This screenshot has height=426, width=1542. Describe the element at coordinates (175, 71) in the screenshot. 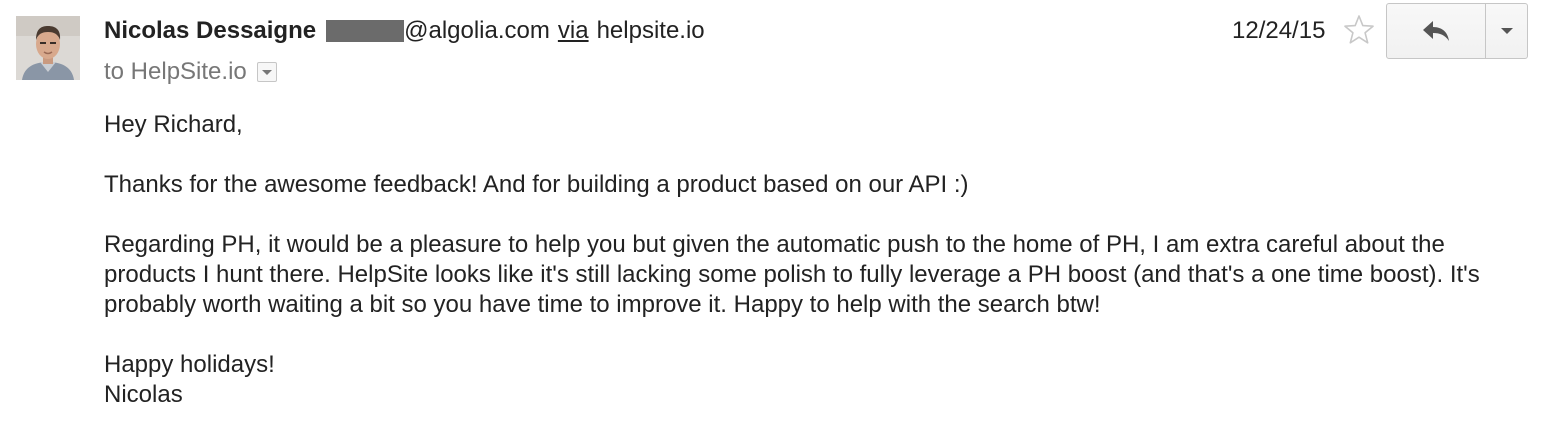

I see `recipient-text: to HelpSite.io` at that location.